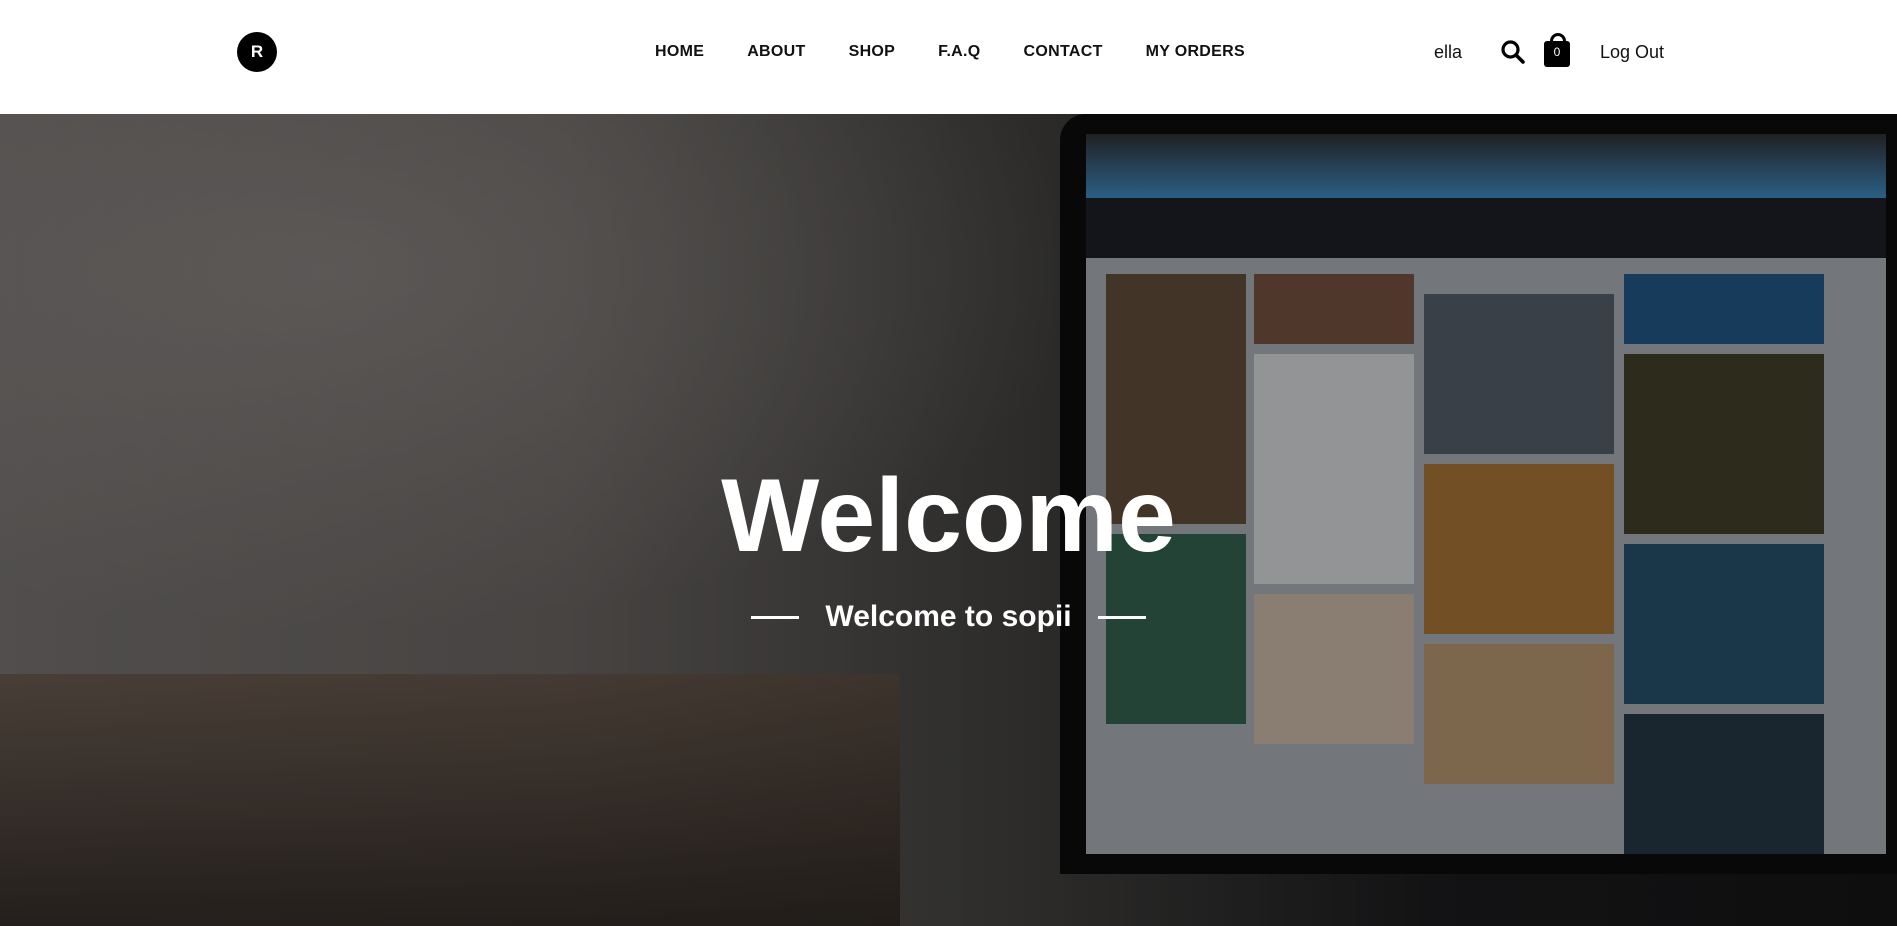 This screenshot has height=926, width=1897. Describe the element at coordinates (1063, 52) in the screenshot. I see `nav-item-contact: CONTACT` at that location.